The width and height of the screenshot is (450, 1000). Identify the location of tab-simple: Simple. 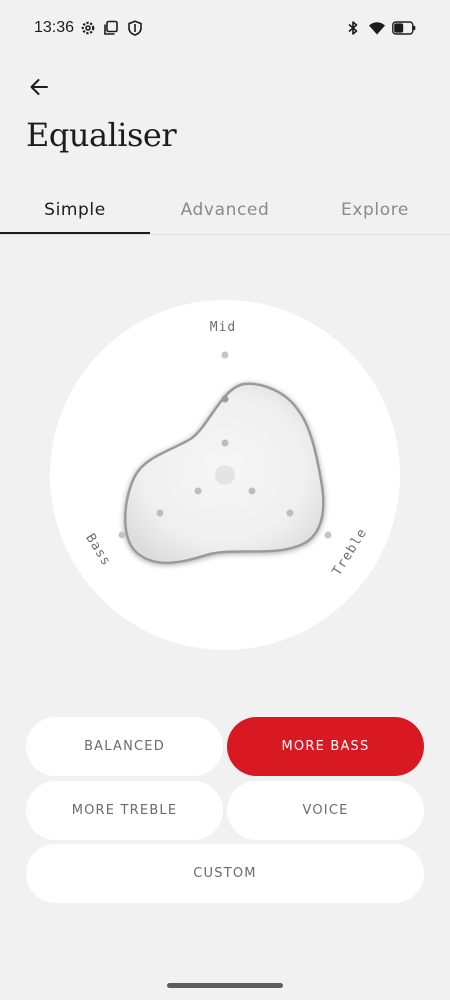
(75, 210).